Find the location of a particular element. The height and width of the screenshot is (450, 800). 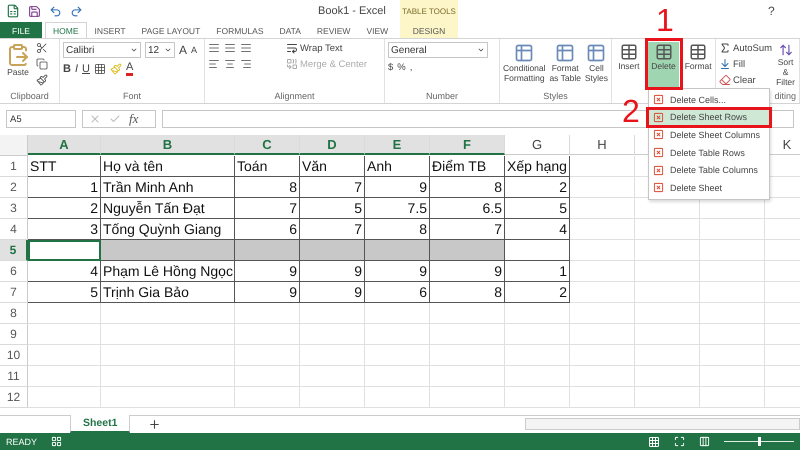

table-cell: Nguyễn Tấn Đạt is located at coordinates (168, 208).